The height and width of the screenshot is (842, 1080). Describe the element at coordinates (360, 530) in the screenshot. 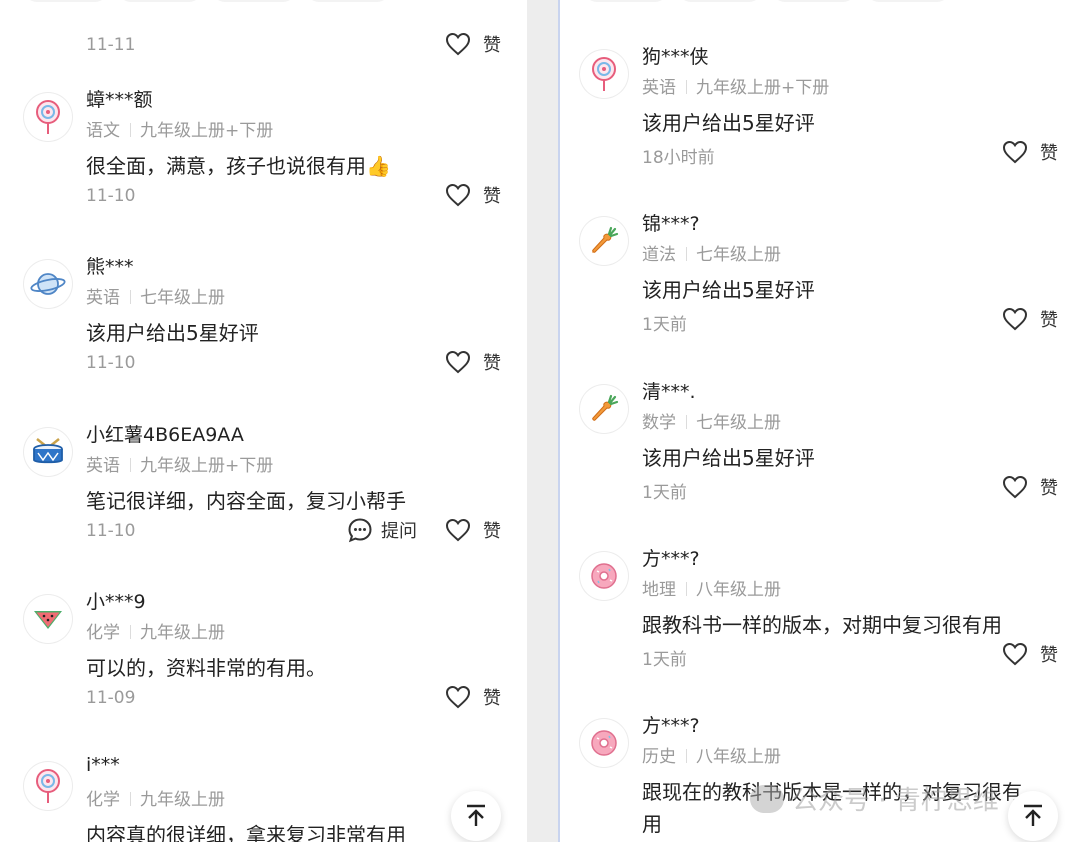

I see `chat-bubble-icon` at that location.